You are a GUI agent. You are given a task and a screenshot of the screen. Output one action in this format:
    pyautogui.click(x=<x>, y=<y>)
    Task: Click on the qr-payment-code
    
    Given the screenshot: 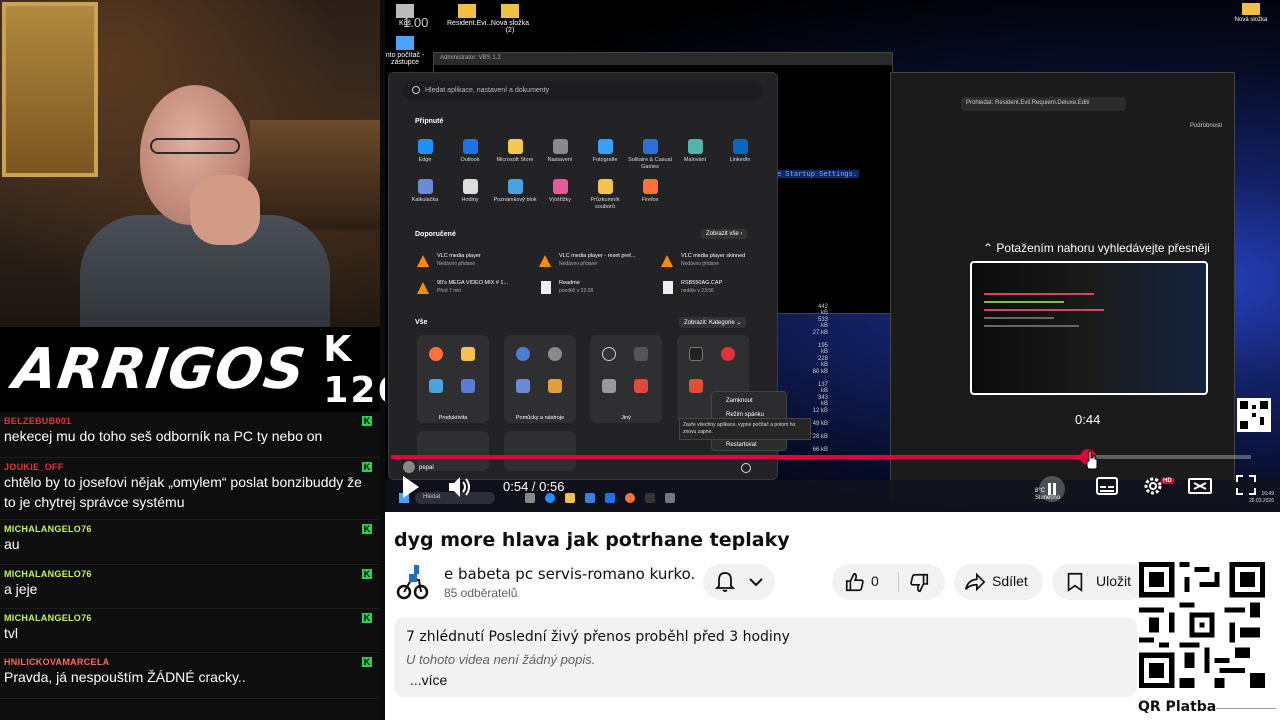 What is the action you would take?
    pyautogui.click(x=1202, y=625)
    